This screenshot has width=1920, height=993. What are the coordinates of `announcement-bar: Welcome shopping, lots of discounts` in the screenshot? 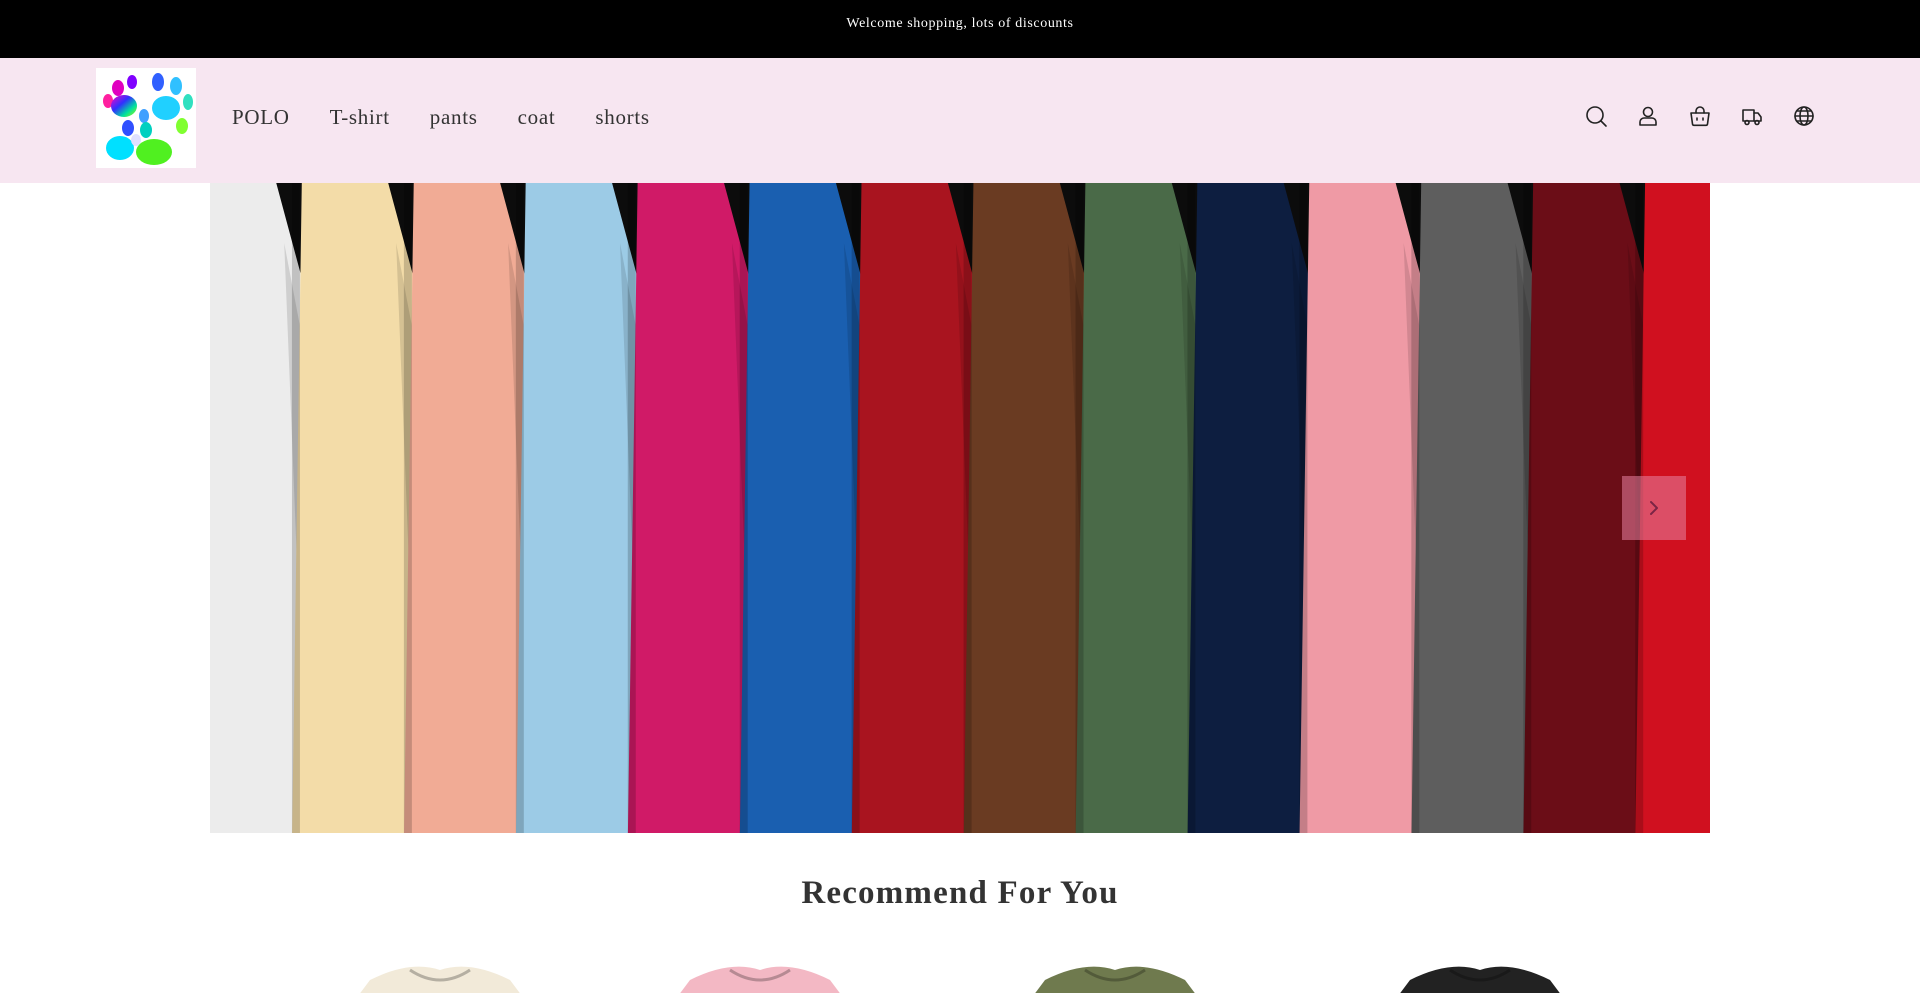 It's located at (960, 29).